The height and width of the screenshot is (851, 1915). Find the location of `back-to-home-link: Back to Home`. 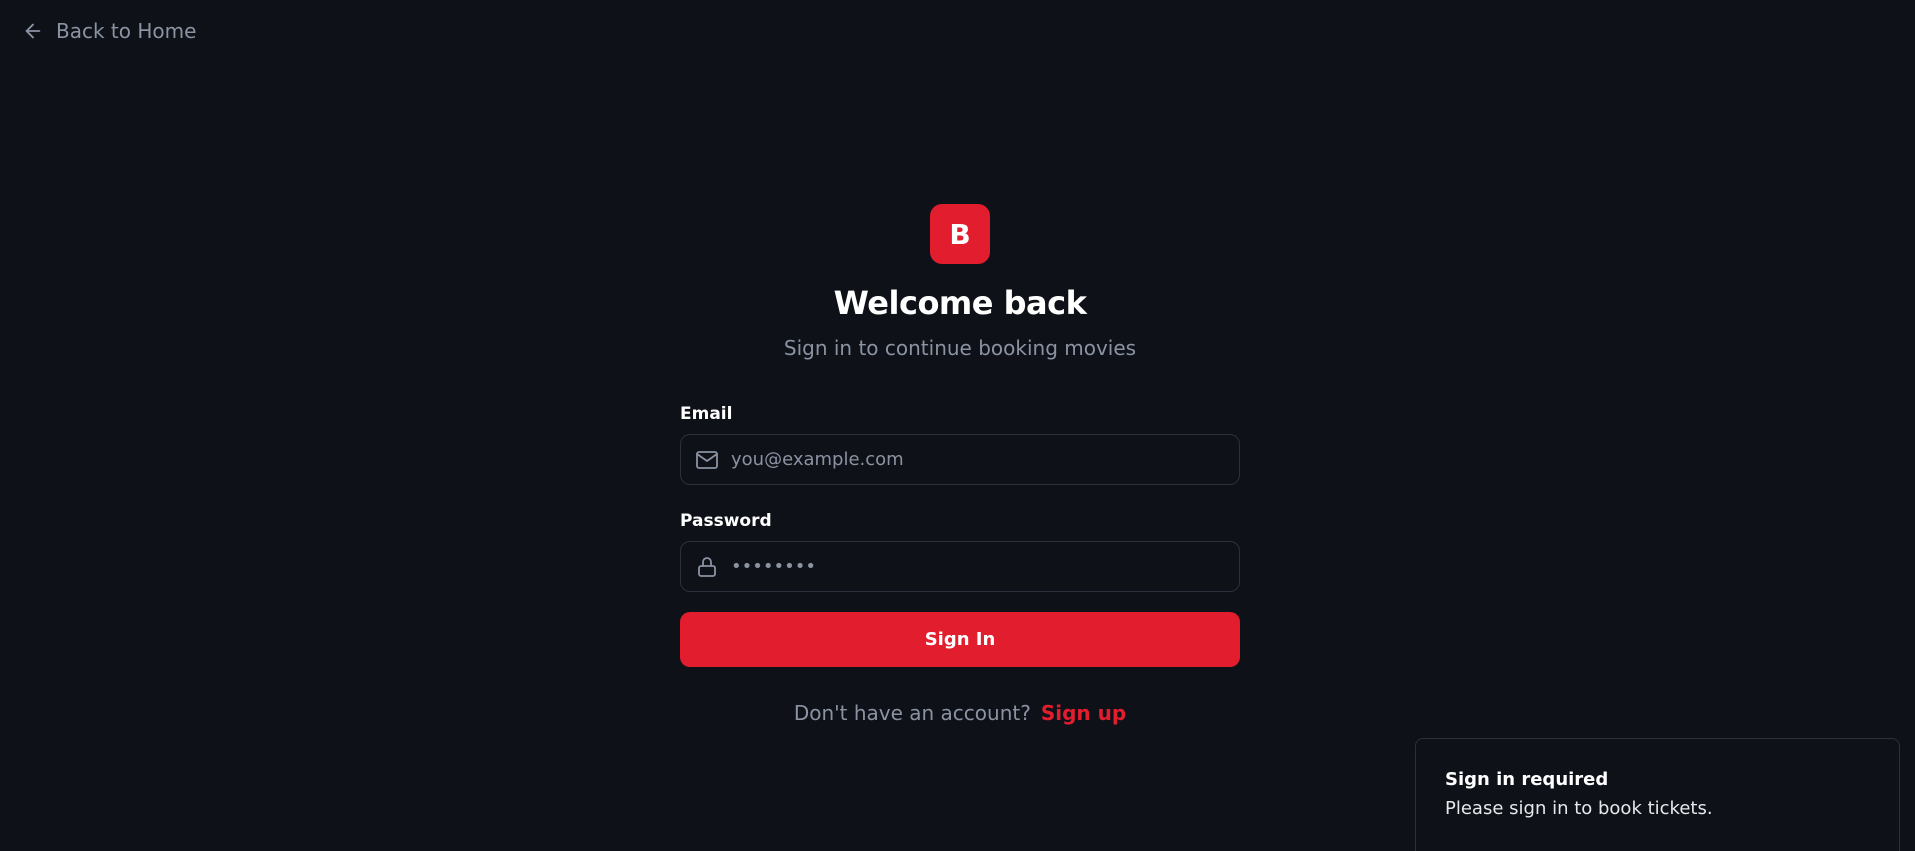

back-to-home-link: Back to Home is located at coordinates (109, 31).